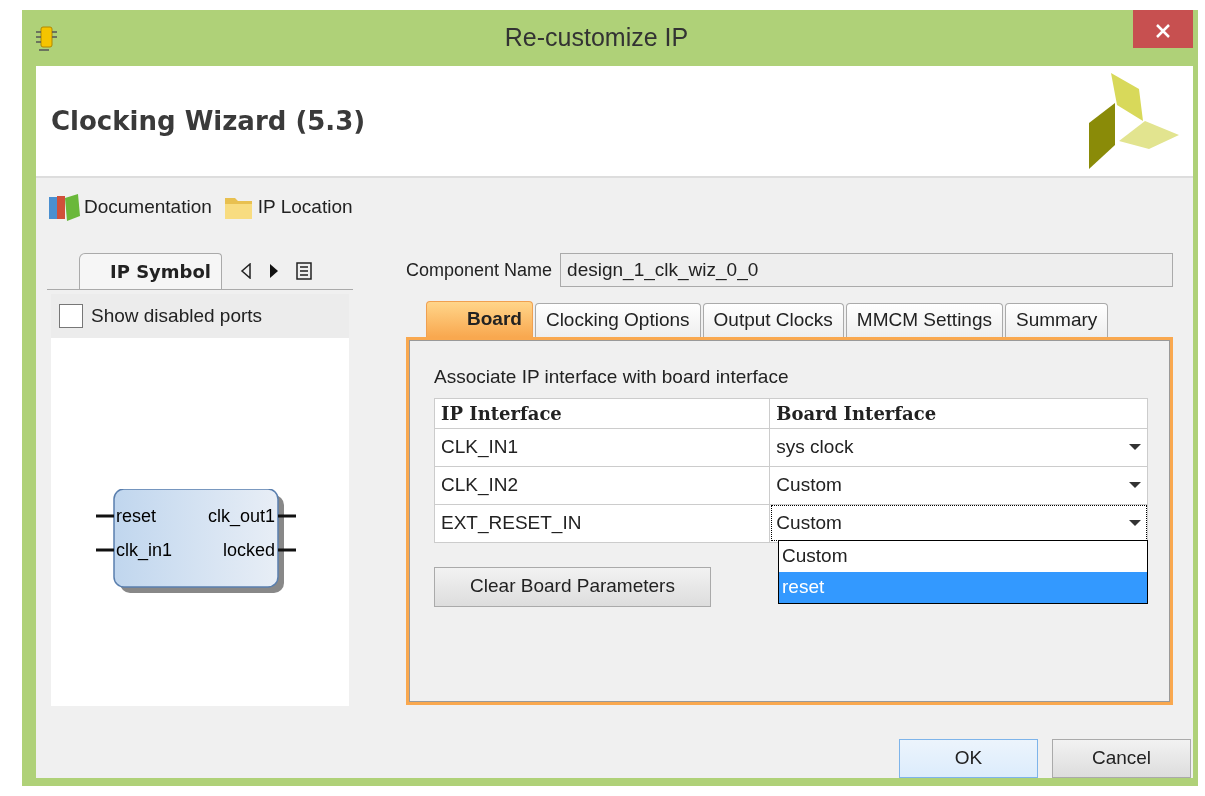 This screenshot has width=1205, height=796. What do you see at coordinates (602, 447) in the screenshot?
I see `table-cell: CLK_IN1` at bounding box center [602, 447].